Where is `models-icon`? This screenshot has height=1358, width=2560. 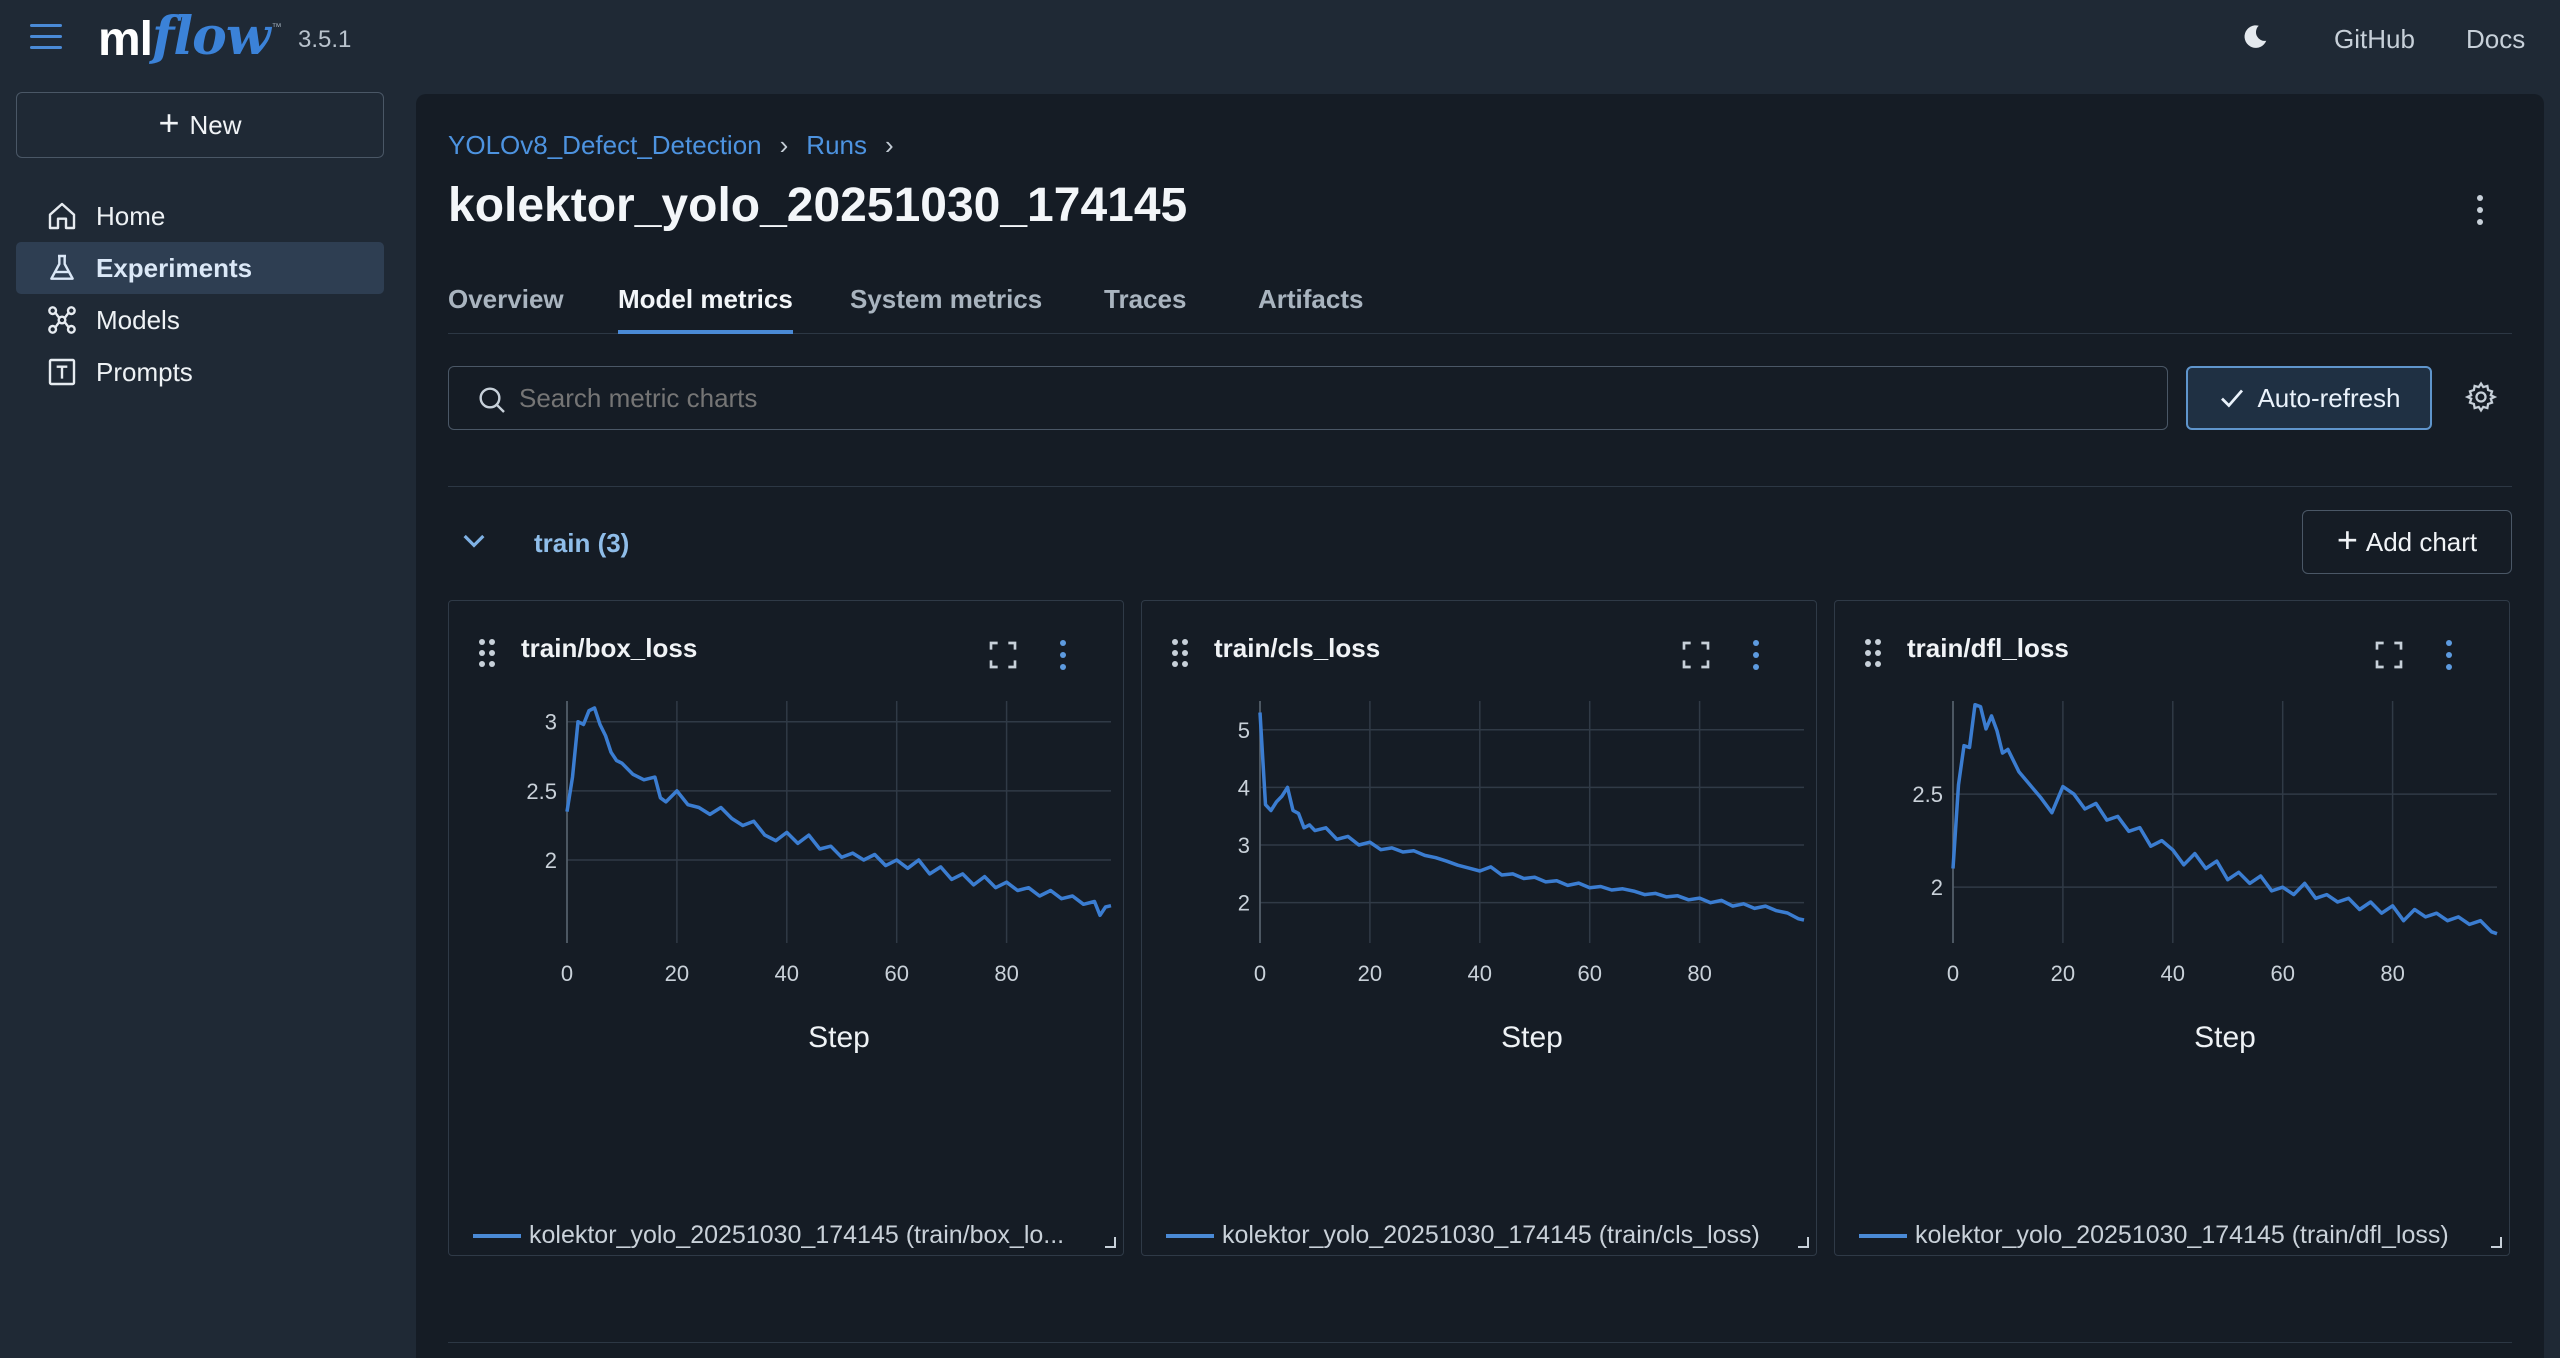
models-icon is located at coordinates (62, 320).